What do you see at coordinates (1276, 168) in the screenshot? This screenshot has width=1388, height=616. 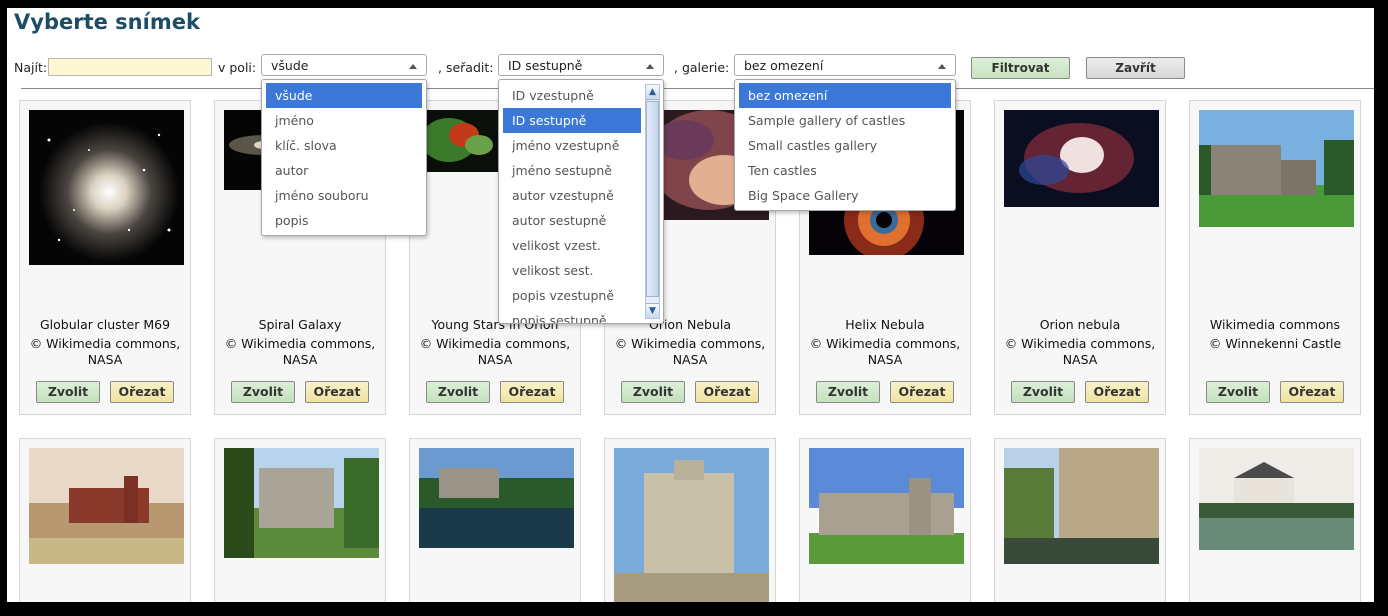 I see `thumbnail-winnekenni-castle` at bounding box center [1276, 168].